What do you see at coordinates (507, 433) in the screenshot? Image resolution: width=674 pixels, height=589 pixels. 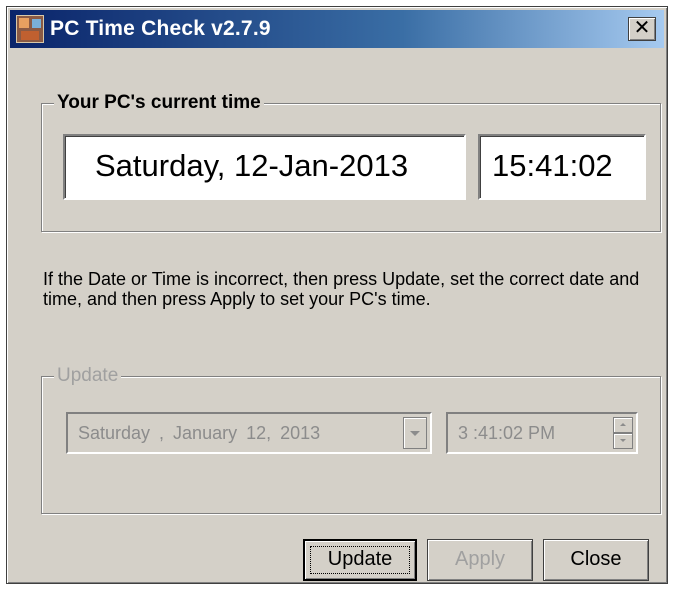 I see `time-picker-value: 3 :41:02 PM` at bounding box center [507, 433].